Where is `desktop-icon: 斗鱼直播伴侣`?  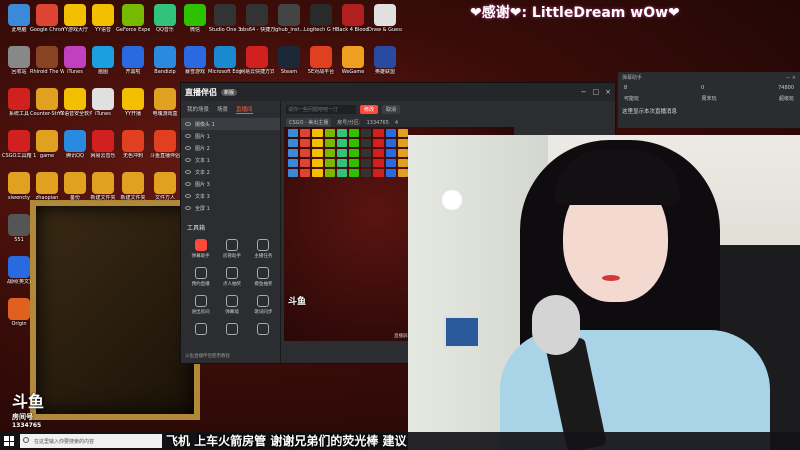
desktop-icon: 斗鱼直播伴侣 is located at coordinates (165, 144).